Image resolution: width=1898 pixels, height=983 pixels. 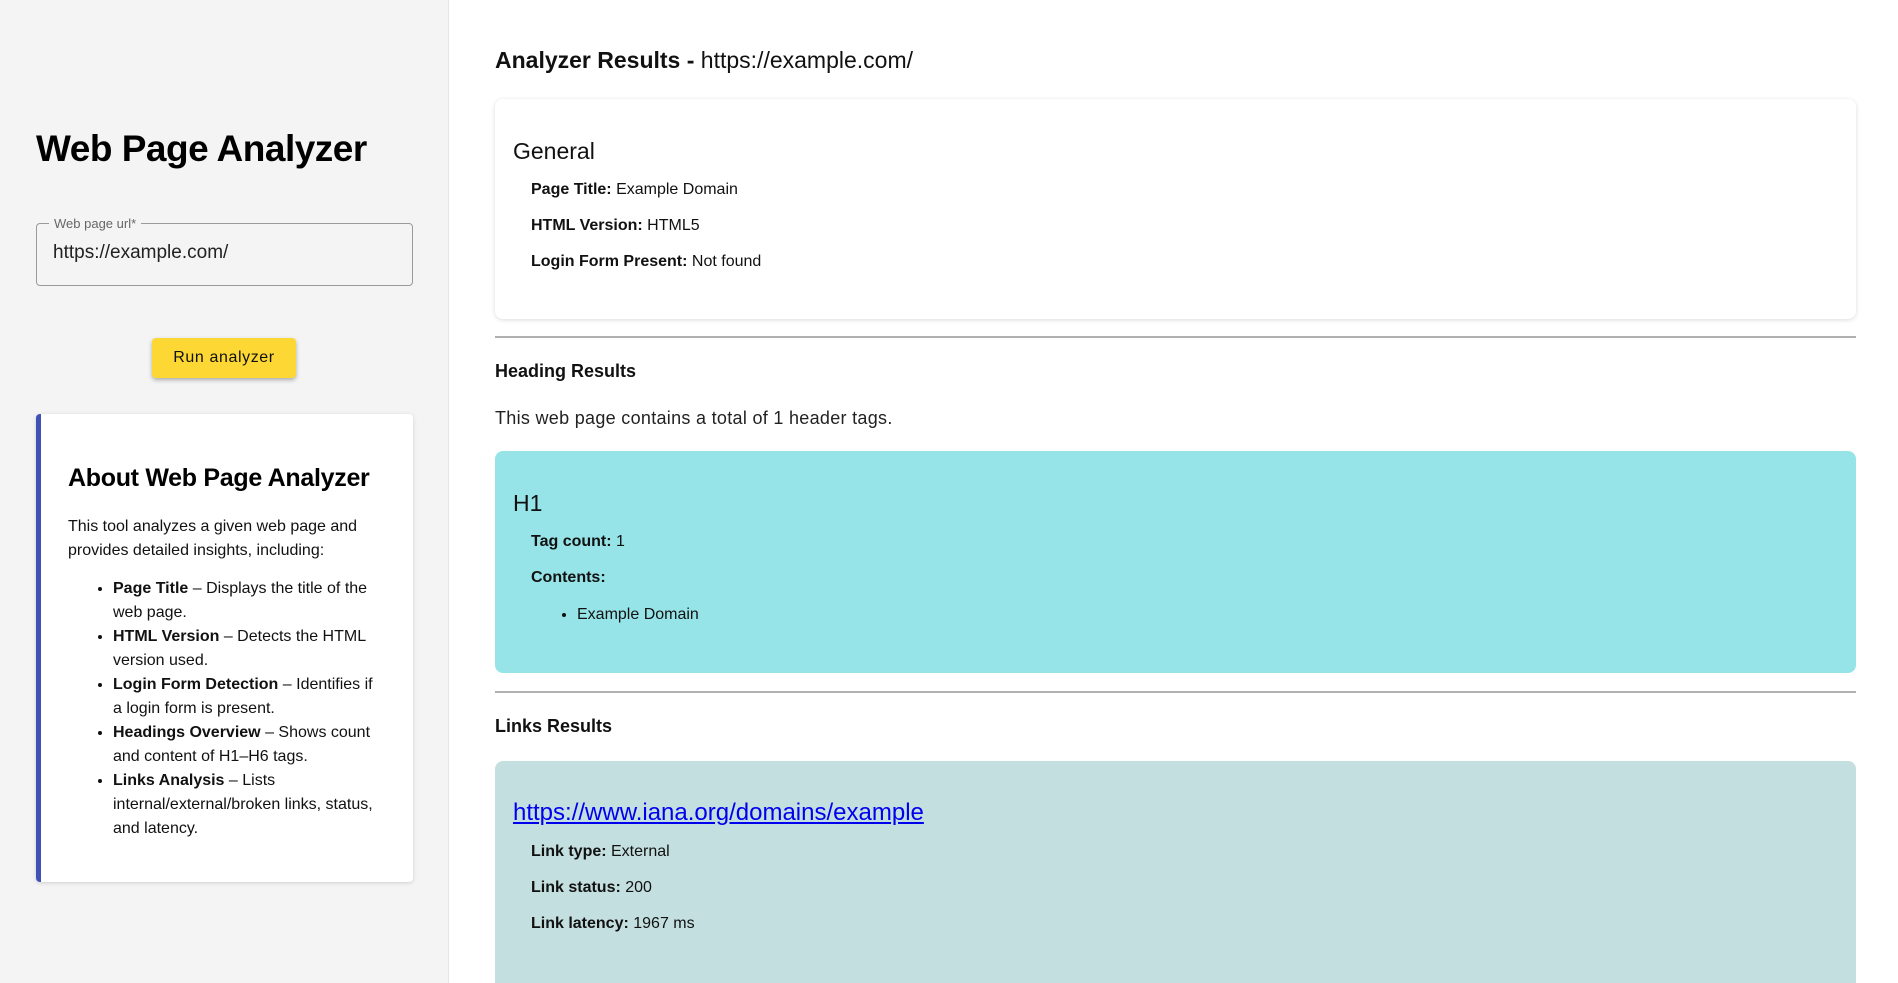 I want to click on field-value: External, so click(x=638, y=851).